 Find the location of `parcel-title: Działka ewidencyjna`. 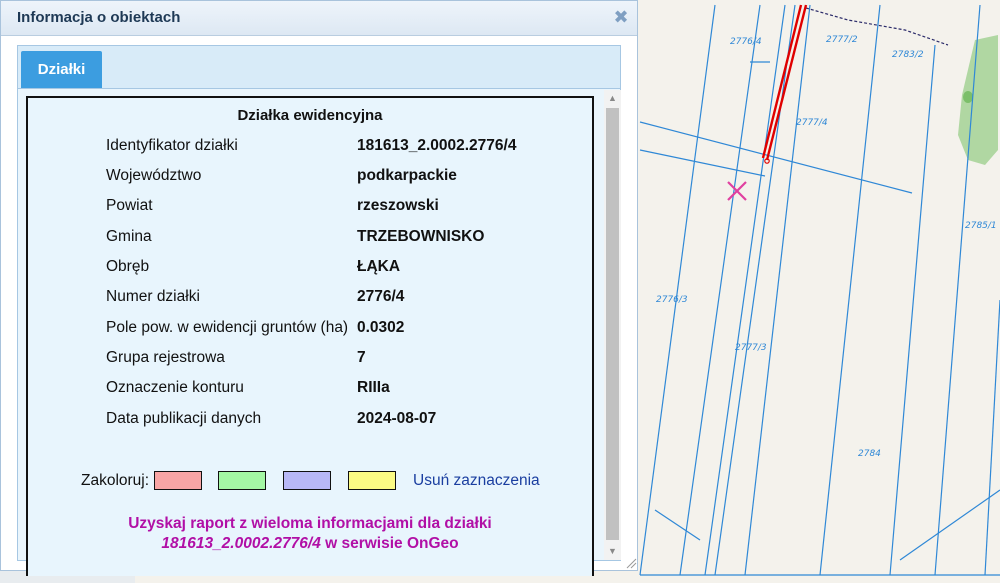

parcel-title: Działka ewidencyjna is located at coordinates (310, 115).